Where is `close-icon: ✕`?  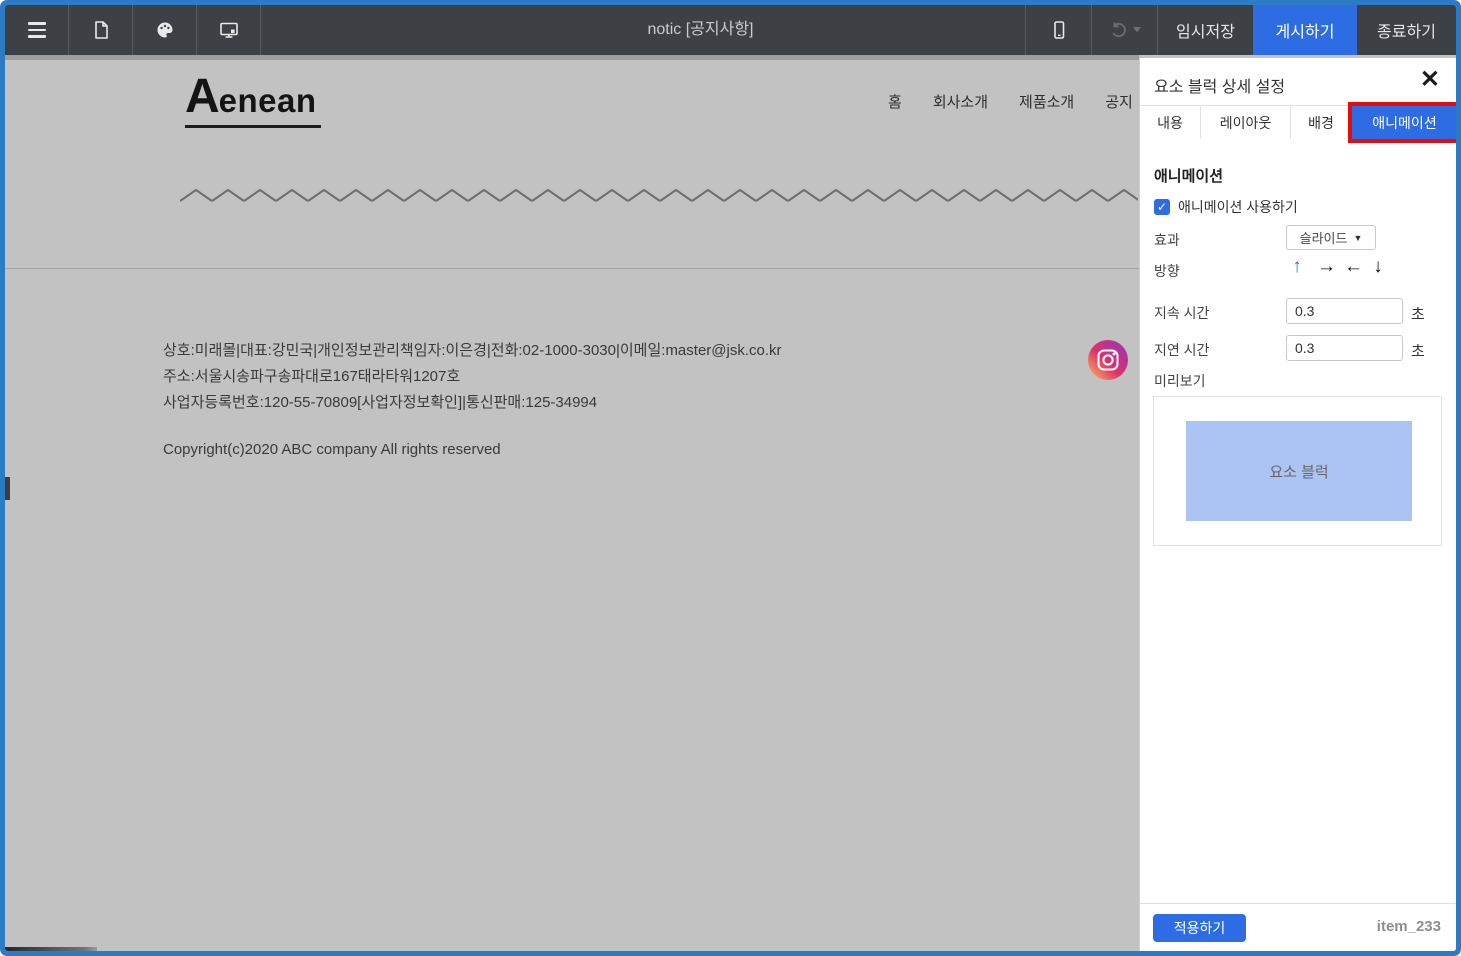 close-icon: ✕ is located at coordinates (1430, 80).